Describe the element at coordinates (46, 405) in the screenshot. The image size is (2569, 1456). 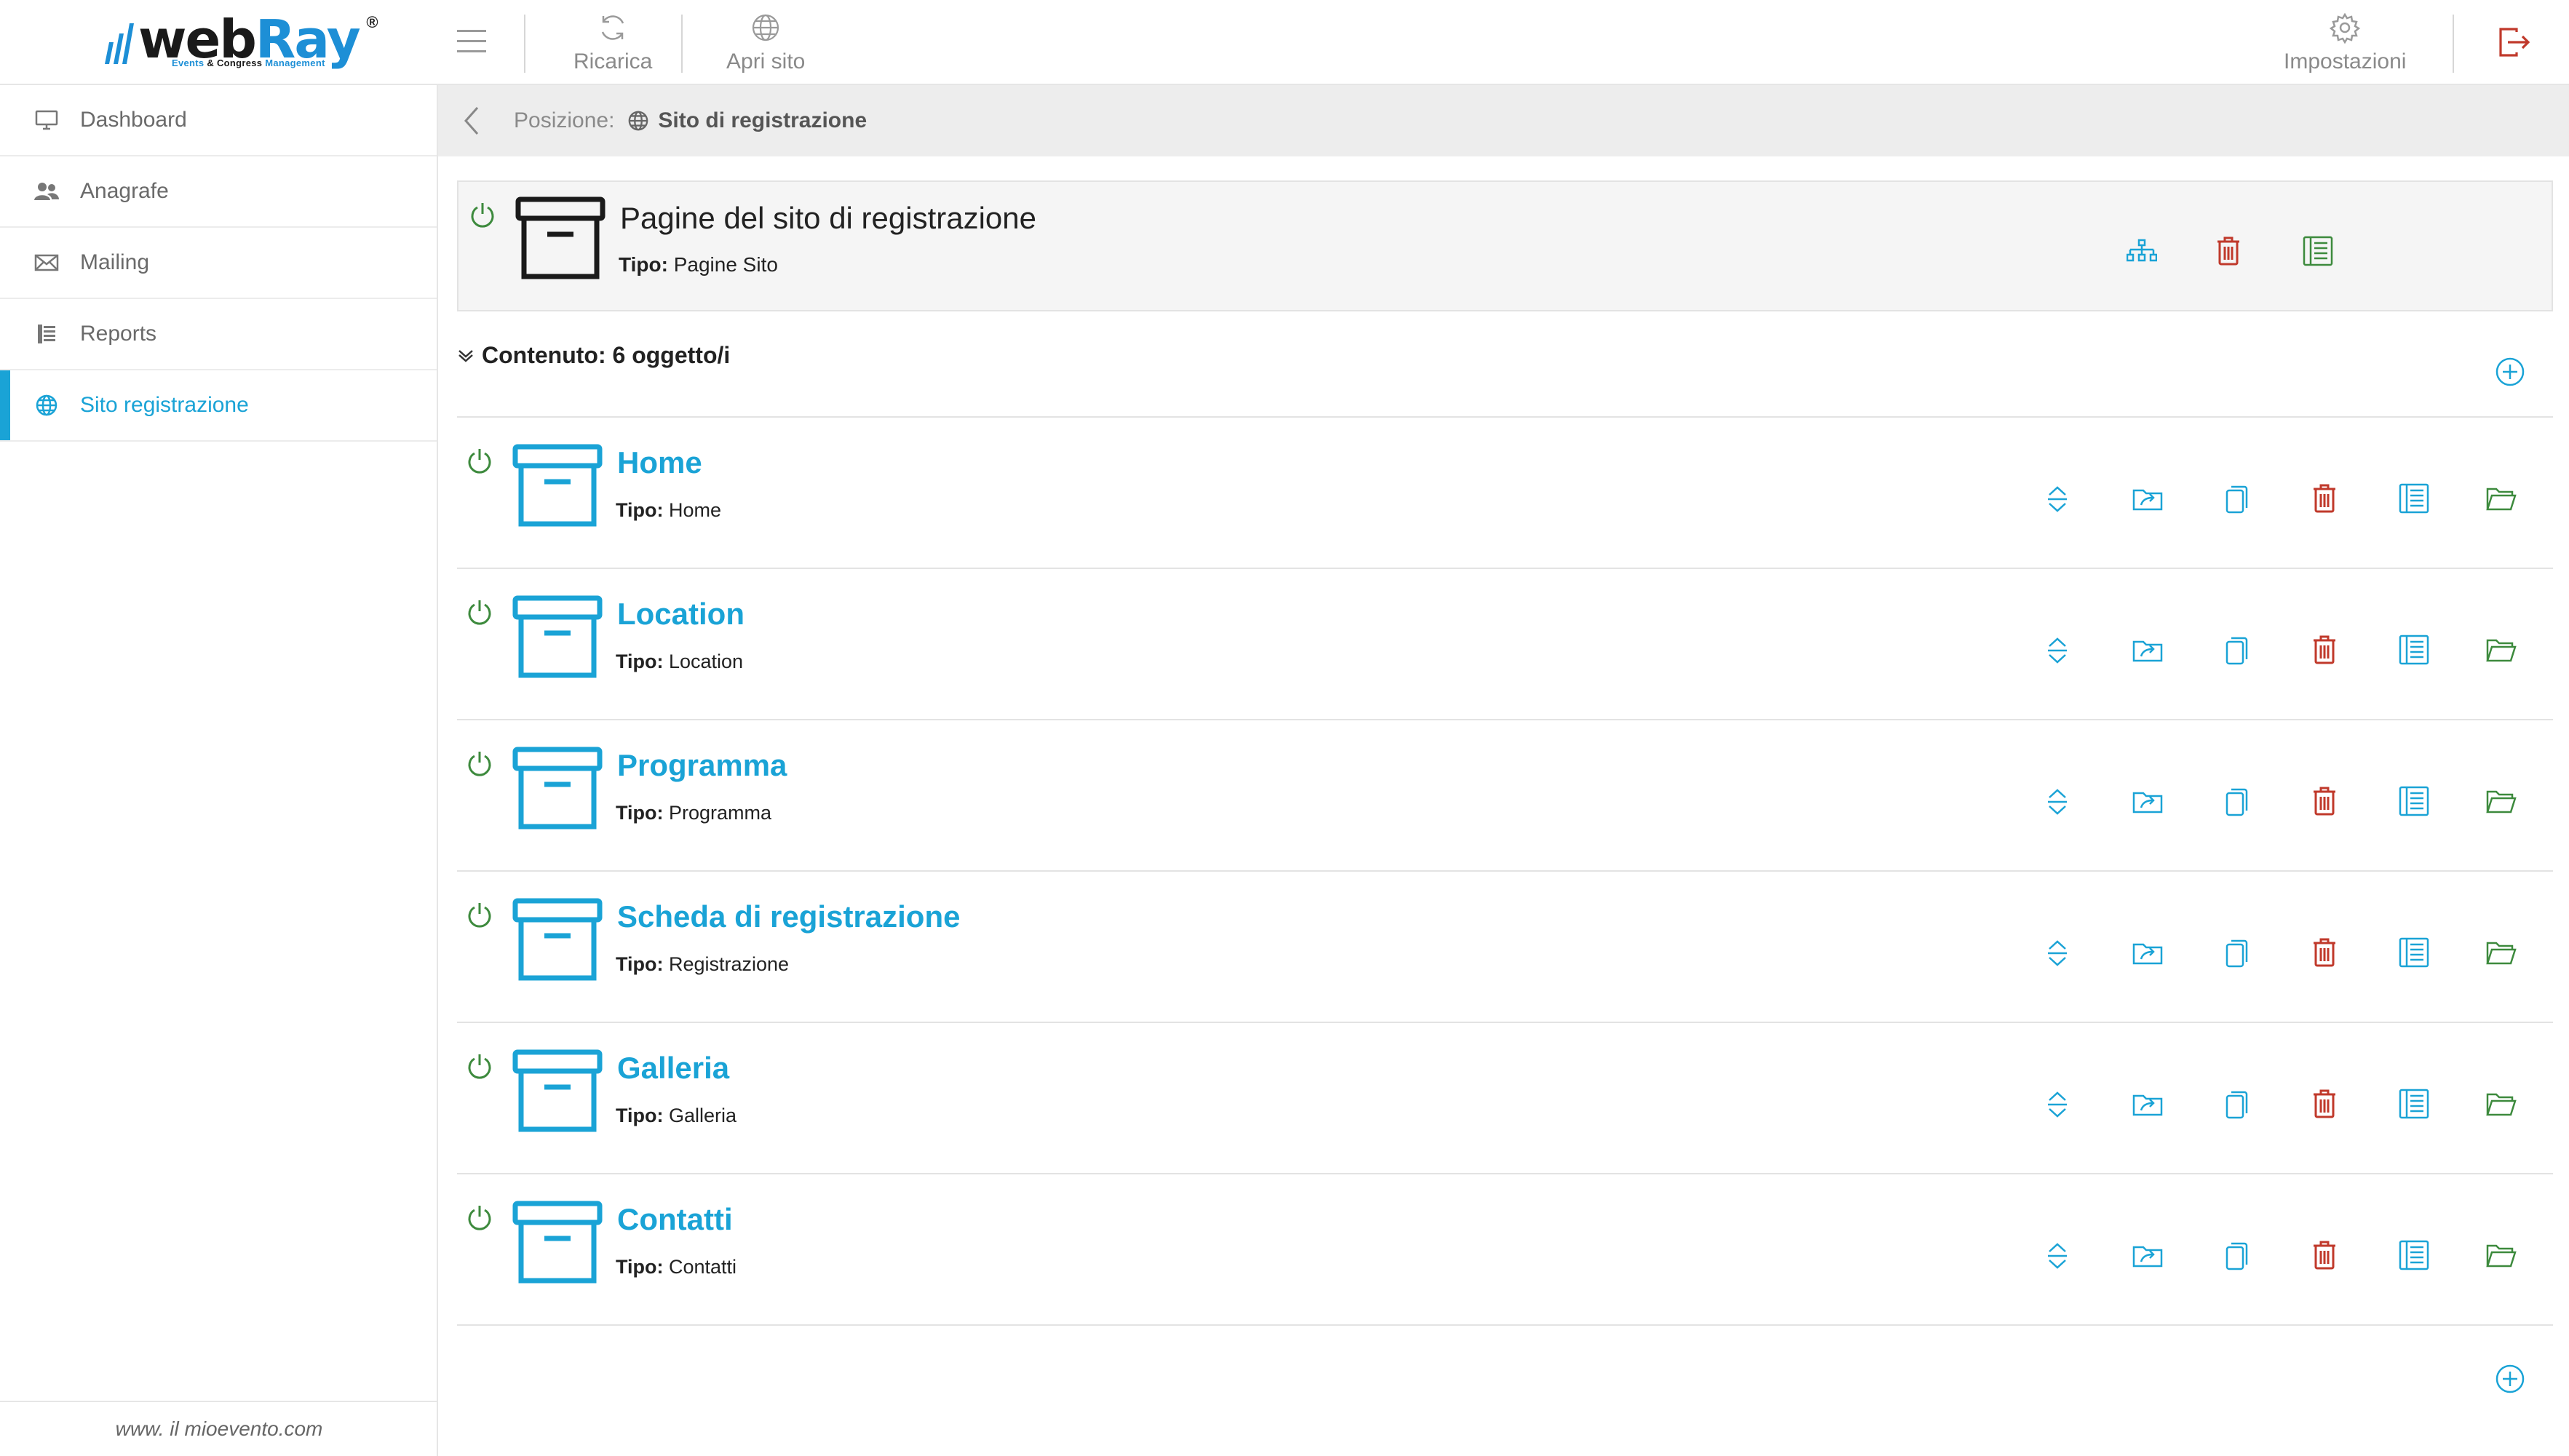
I see `globe-icon` at that location.